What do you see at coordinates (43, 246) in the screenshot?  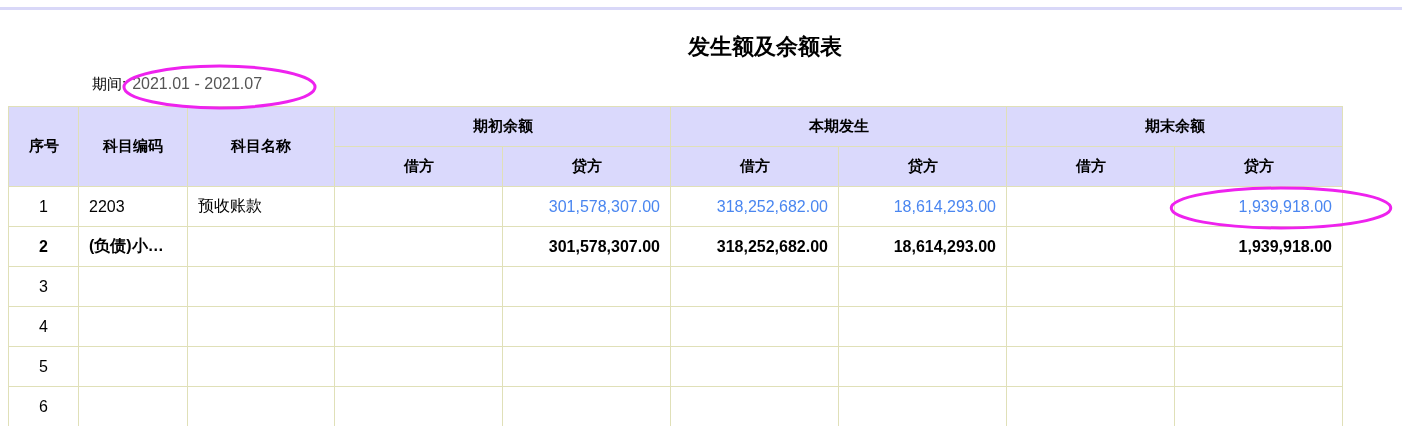 I see `table-cell: 2` at bounding box center [43, 246].